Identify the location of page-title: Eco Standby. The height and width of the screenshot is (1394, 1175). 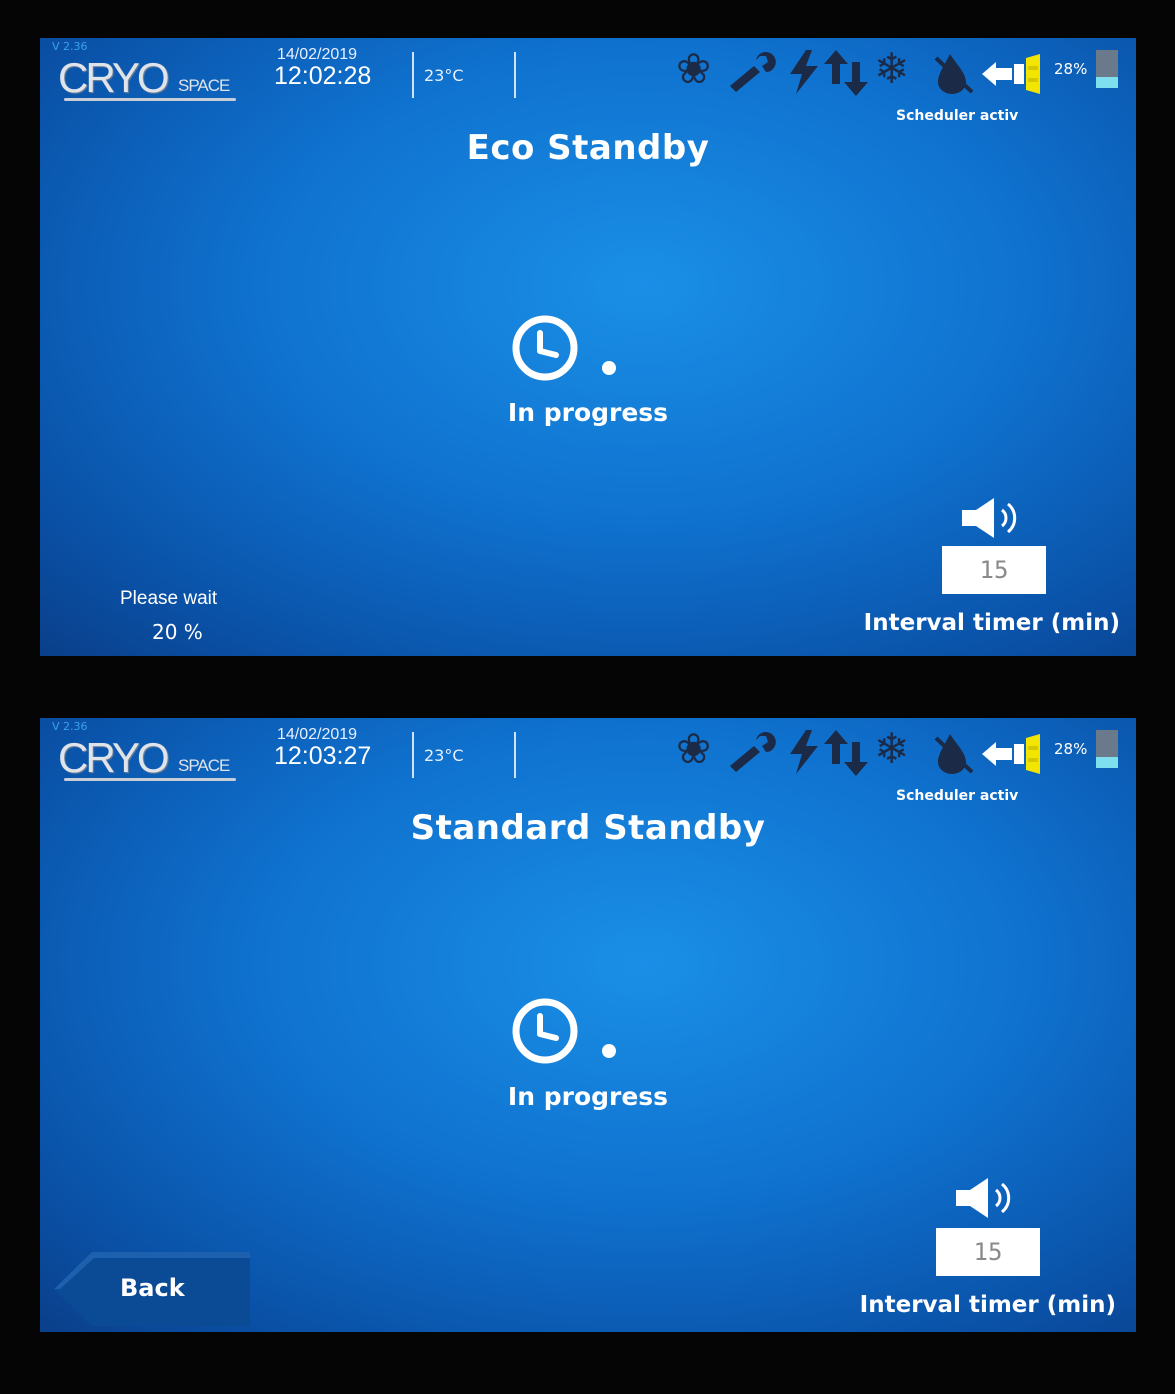
(588, 148).